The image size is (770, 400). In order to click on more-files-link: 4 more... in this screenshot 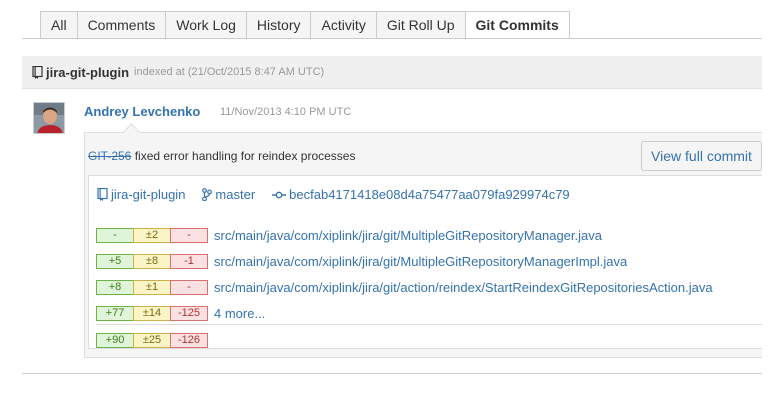, I will do `click(239, 313)`.